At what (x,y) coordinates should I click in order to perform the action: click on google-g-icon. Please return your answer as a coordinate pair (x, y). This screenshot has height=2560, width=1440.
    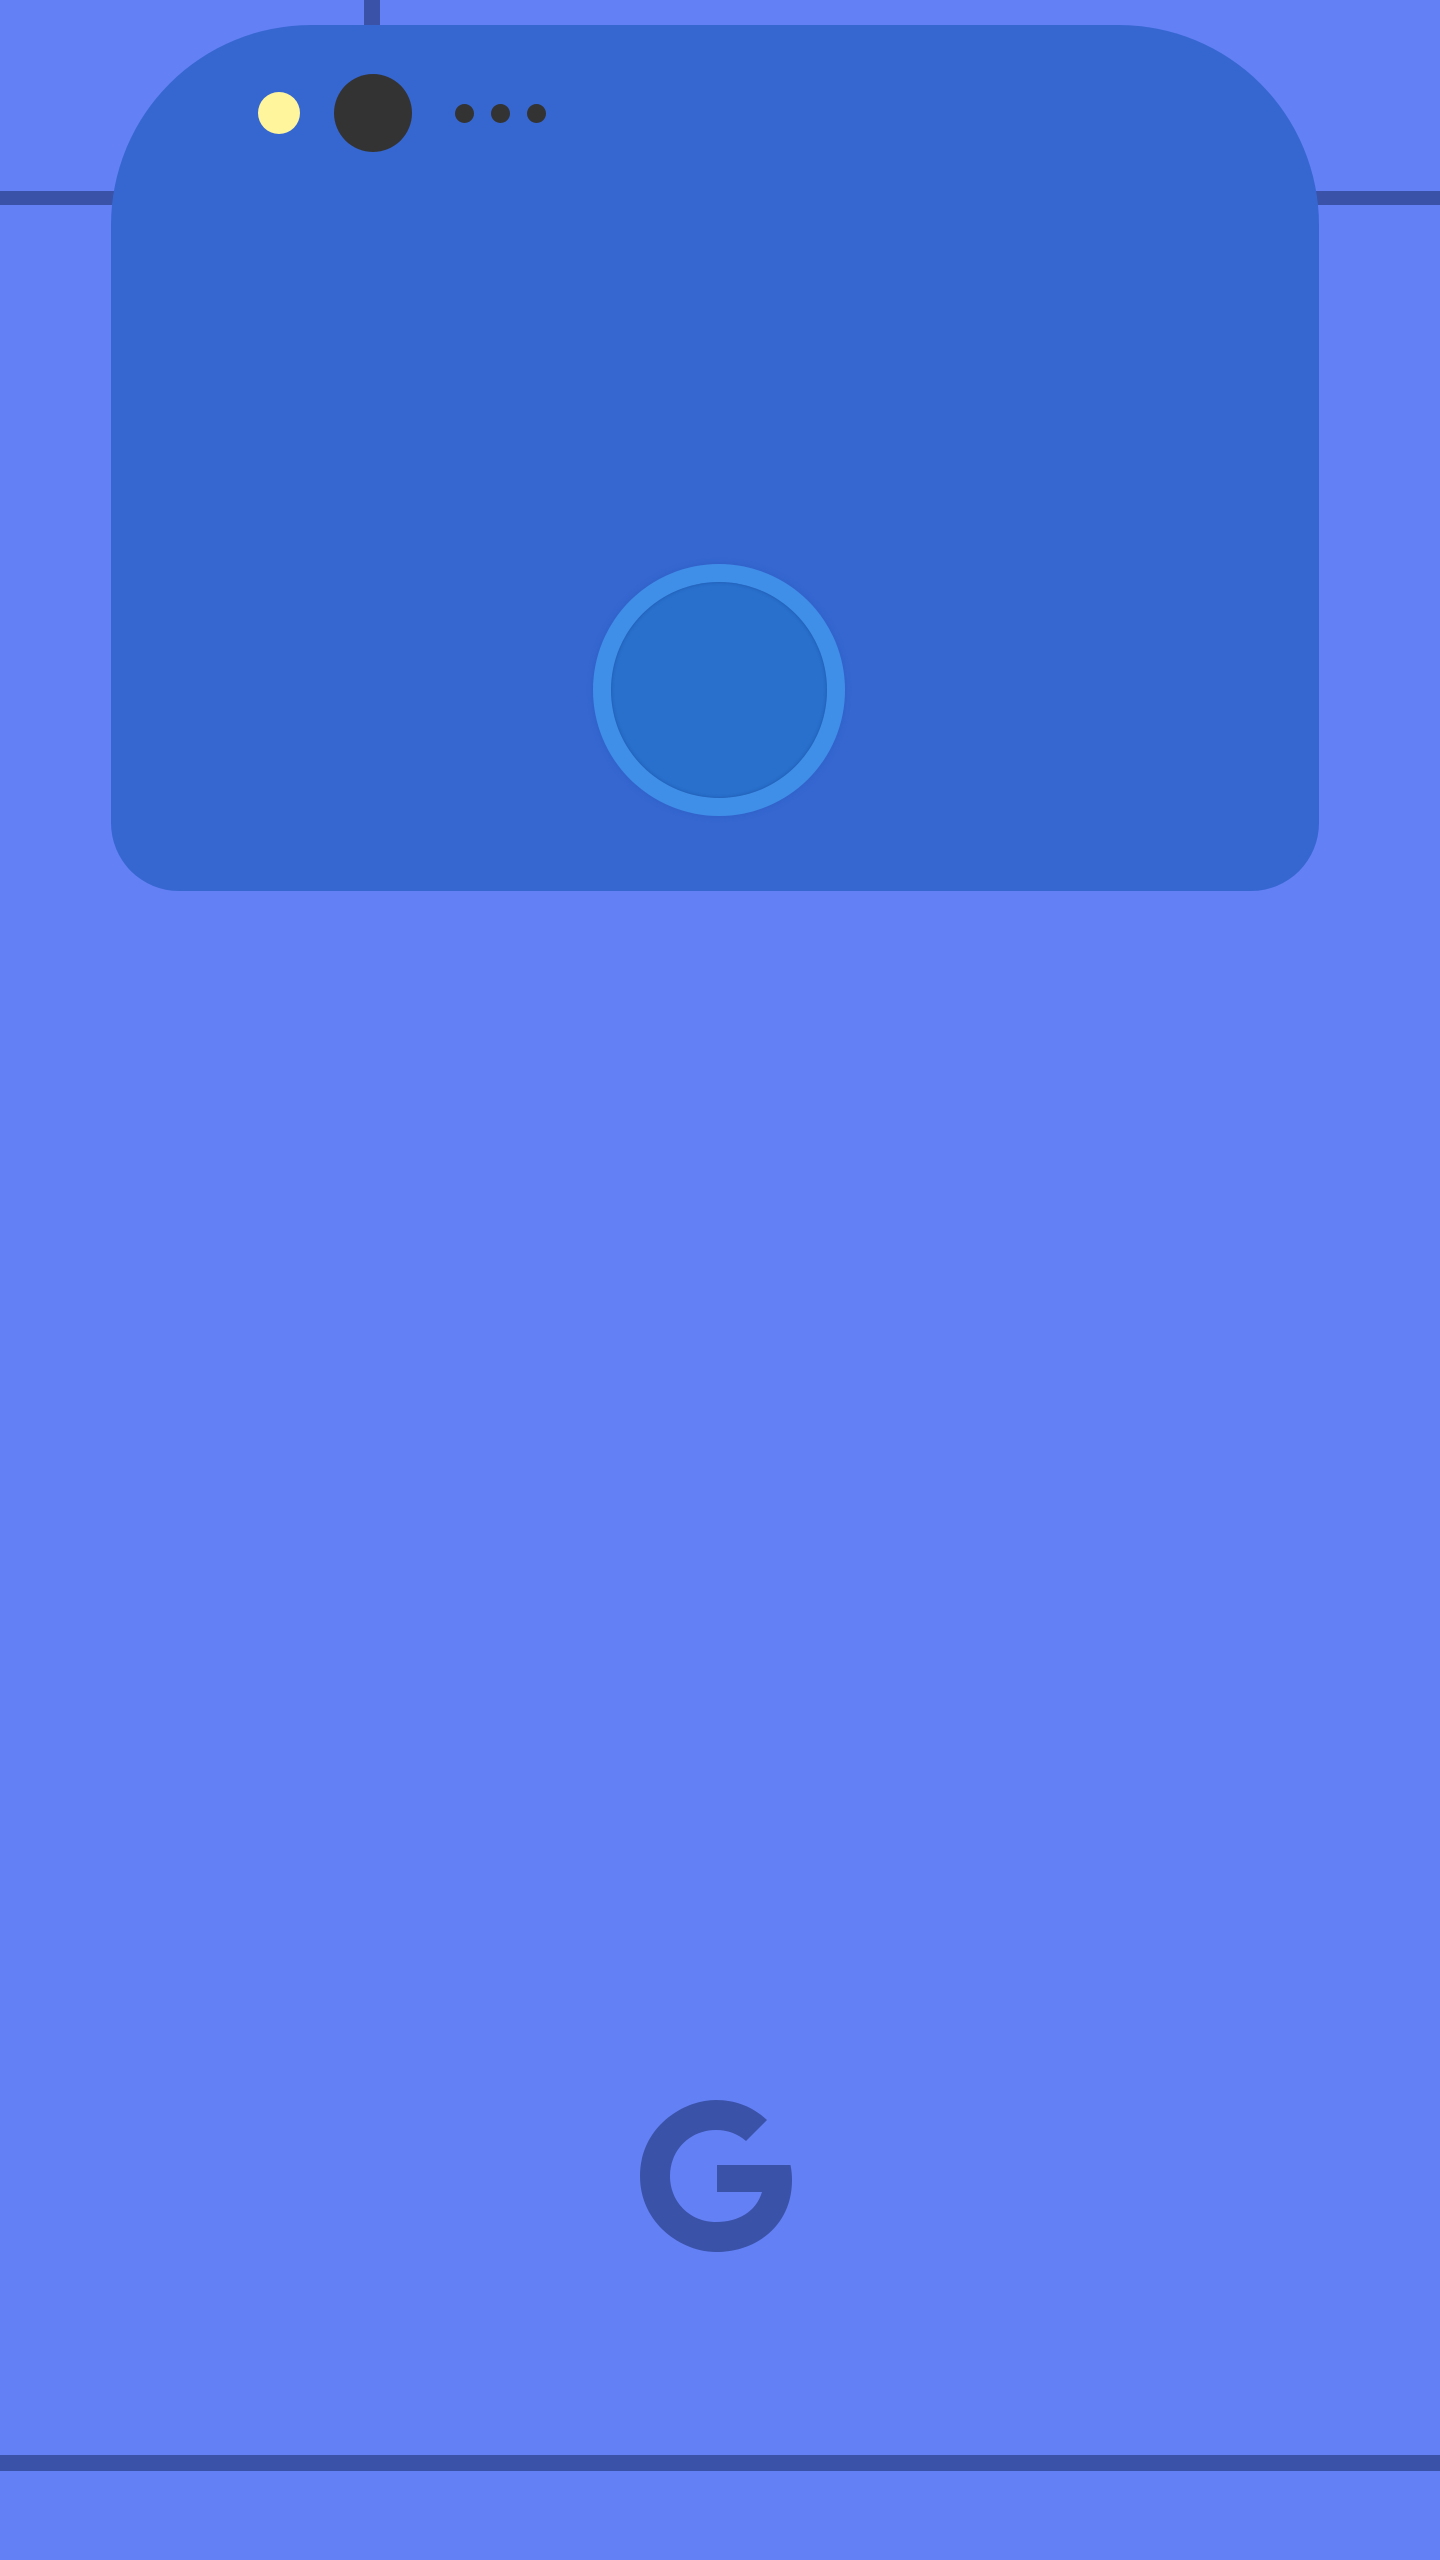
    Looking at the image, I should click on (716, 2176).